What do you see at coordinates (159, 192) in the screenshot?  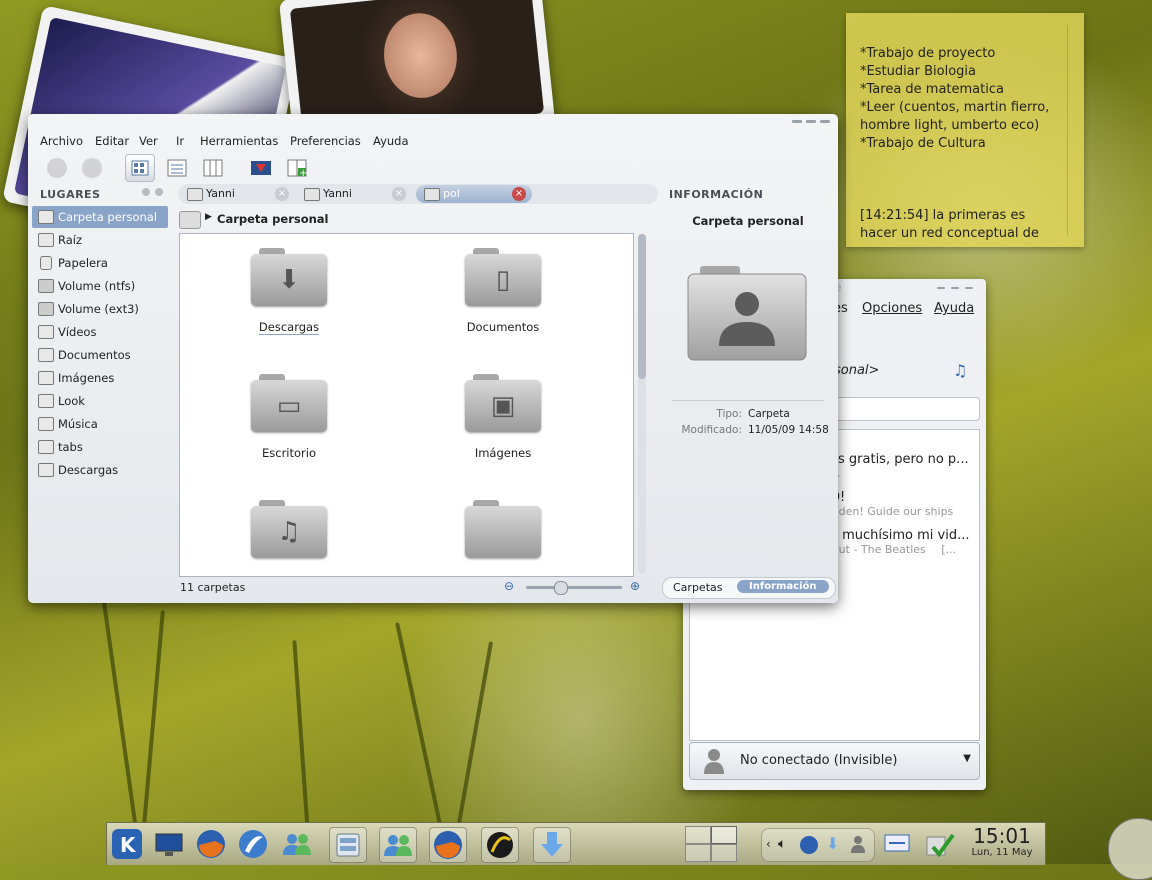 I see `panel-close-icon` at bounding box center [159, 192].